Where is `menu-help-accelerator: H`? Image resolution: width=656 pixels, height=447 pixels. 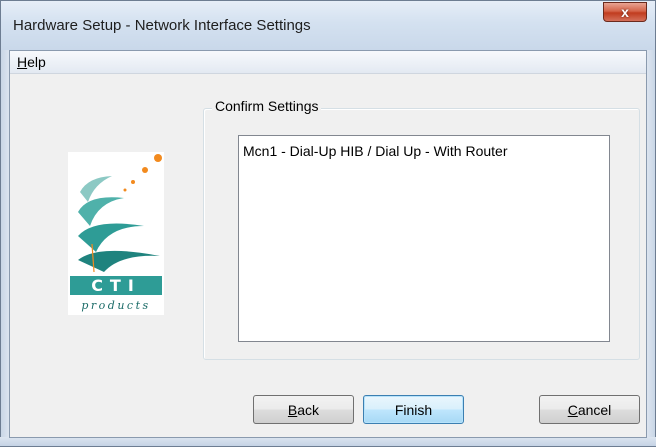 menu-help-accelerator: H is located at coordinates (22, 62).